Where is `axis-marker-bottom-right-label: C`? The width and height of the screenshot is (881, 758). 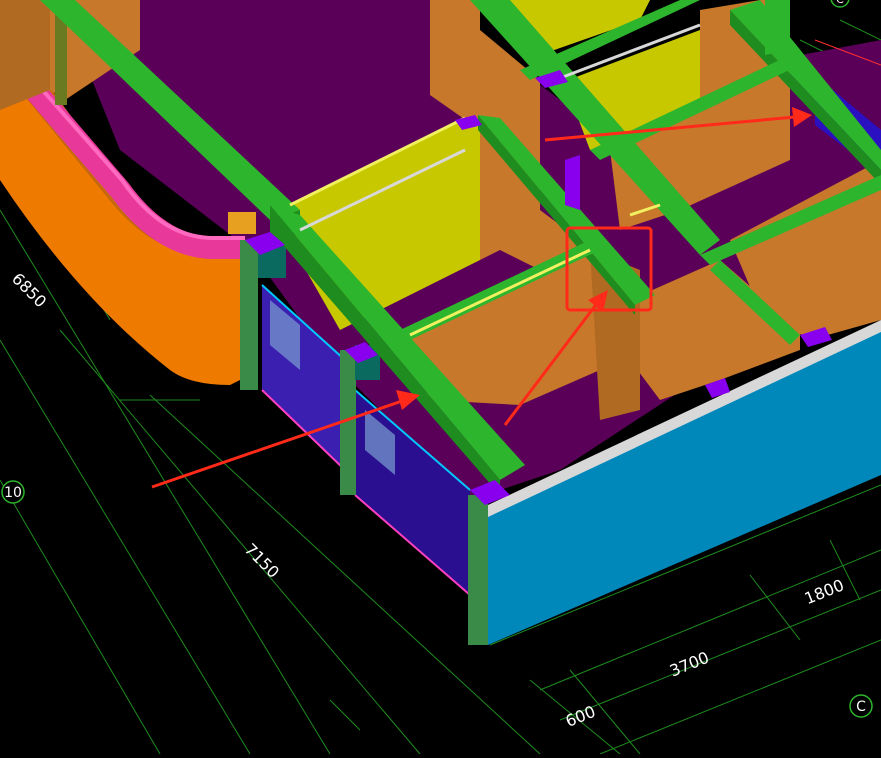
axis-marker-bottom-right-label: C is located at coordinates (861, 707).